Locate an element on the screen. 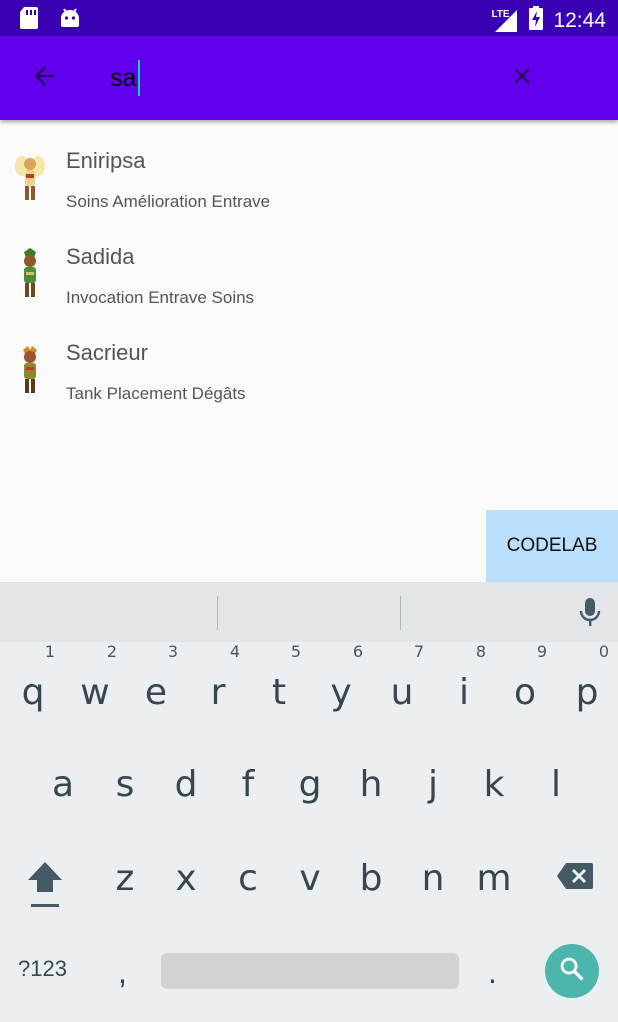 This screenshot has height=1022, width=618. key-t: 5t is located at coordinates (279, 677).